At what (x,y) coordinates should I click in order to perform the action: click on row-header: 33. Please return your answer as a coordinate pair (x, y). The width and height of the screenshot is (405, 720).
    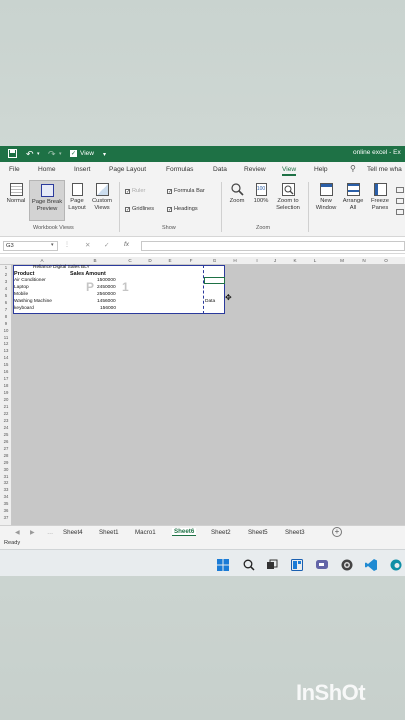
    Looking at the image, I should click on (6, 489).